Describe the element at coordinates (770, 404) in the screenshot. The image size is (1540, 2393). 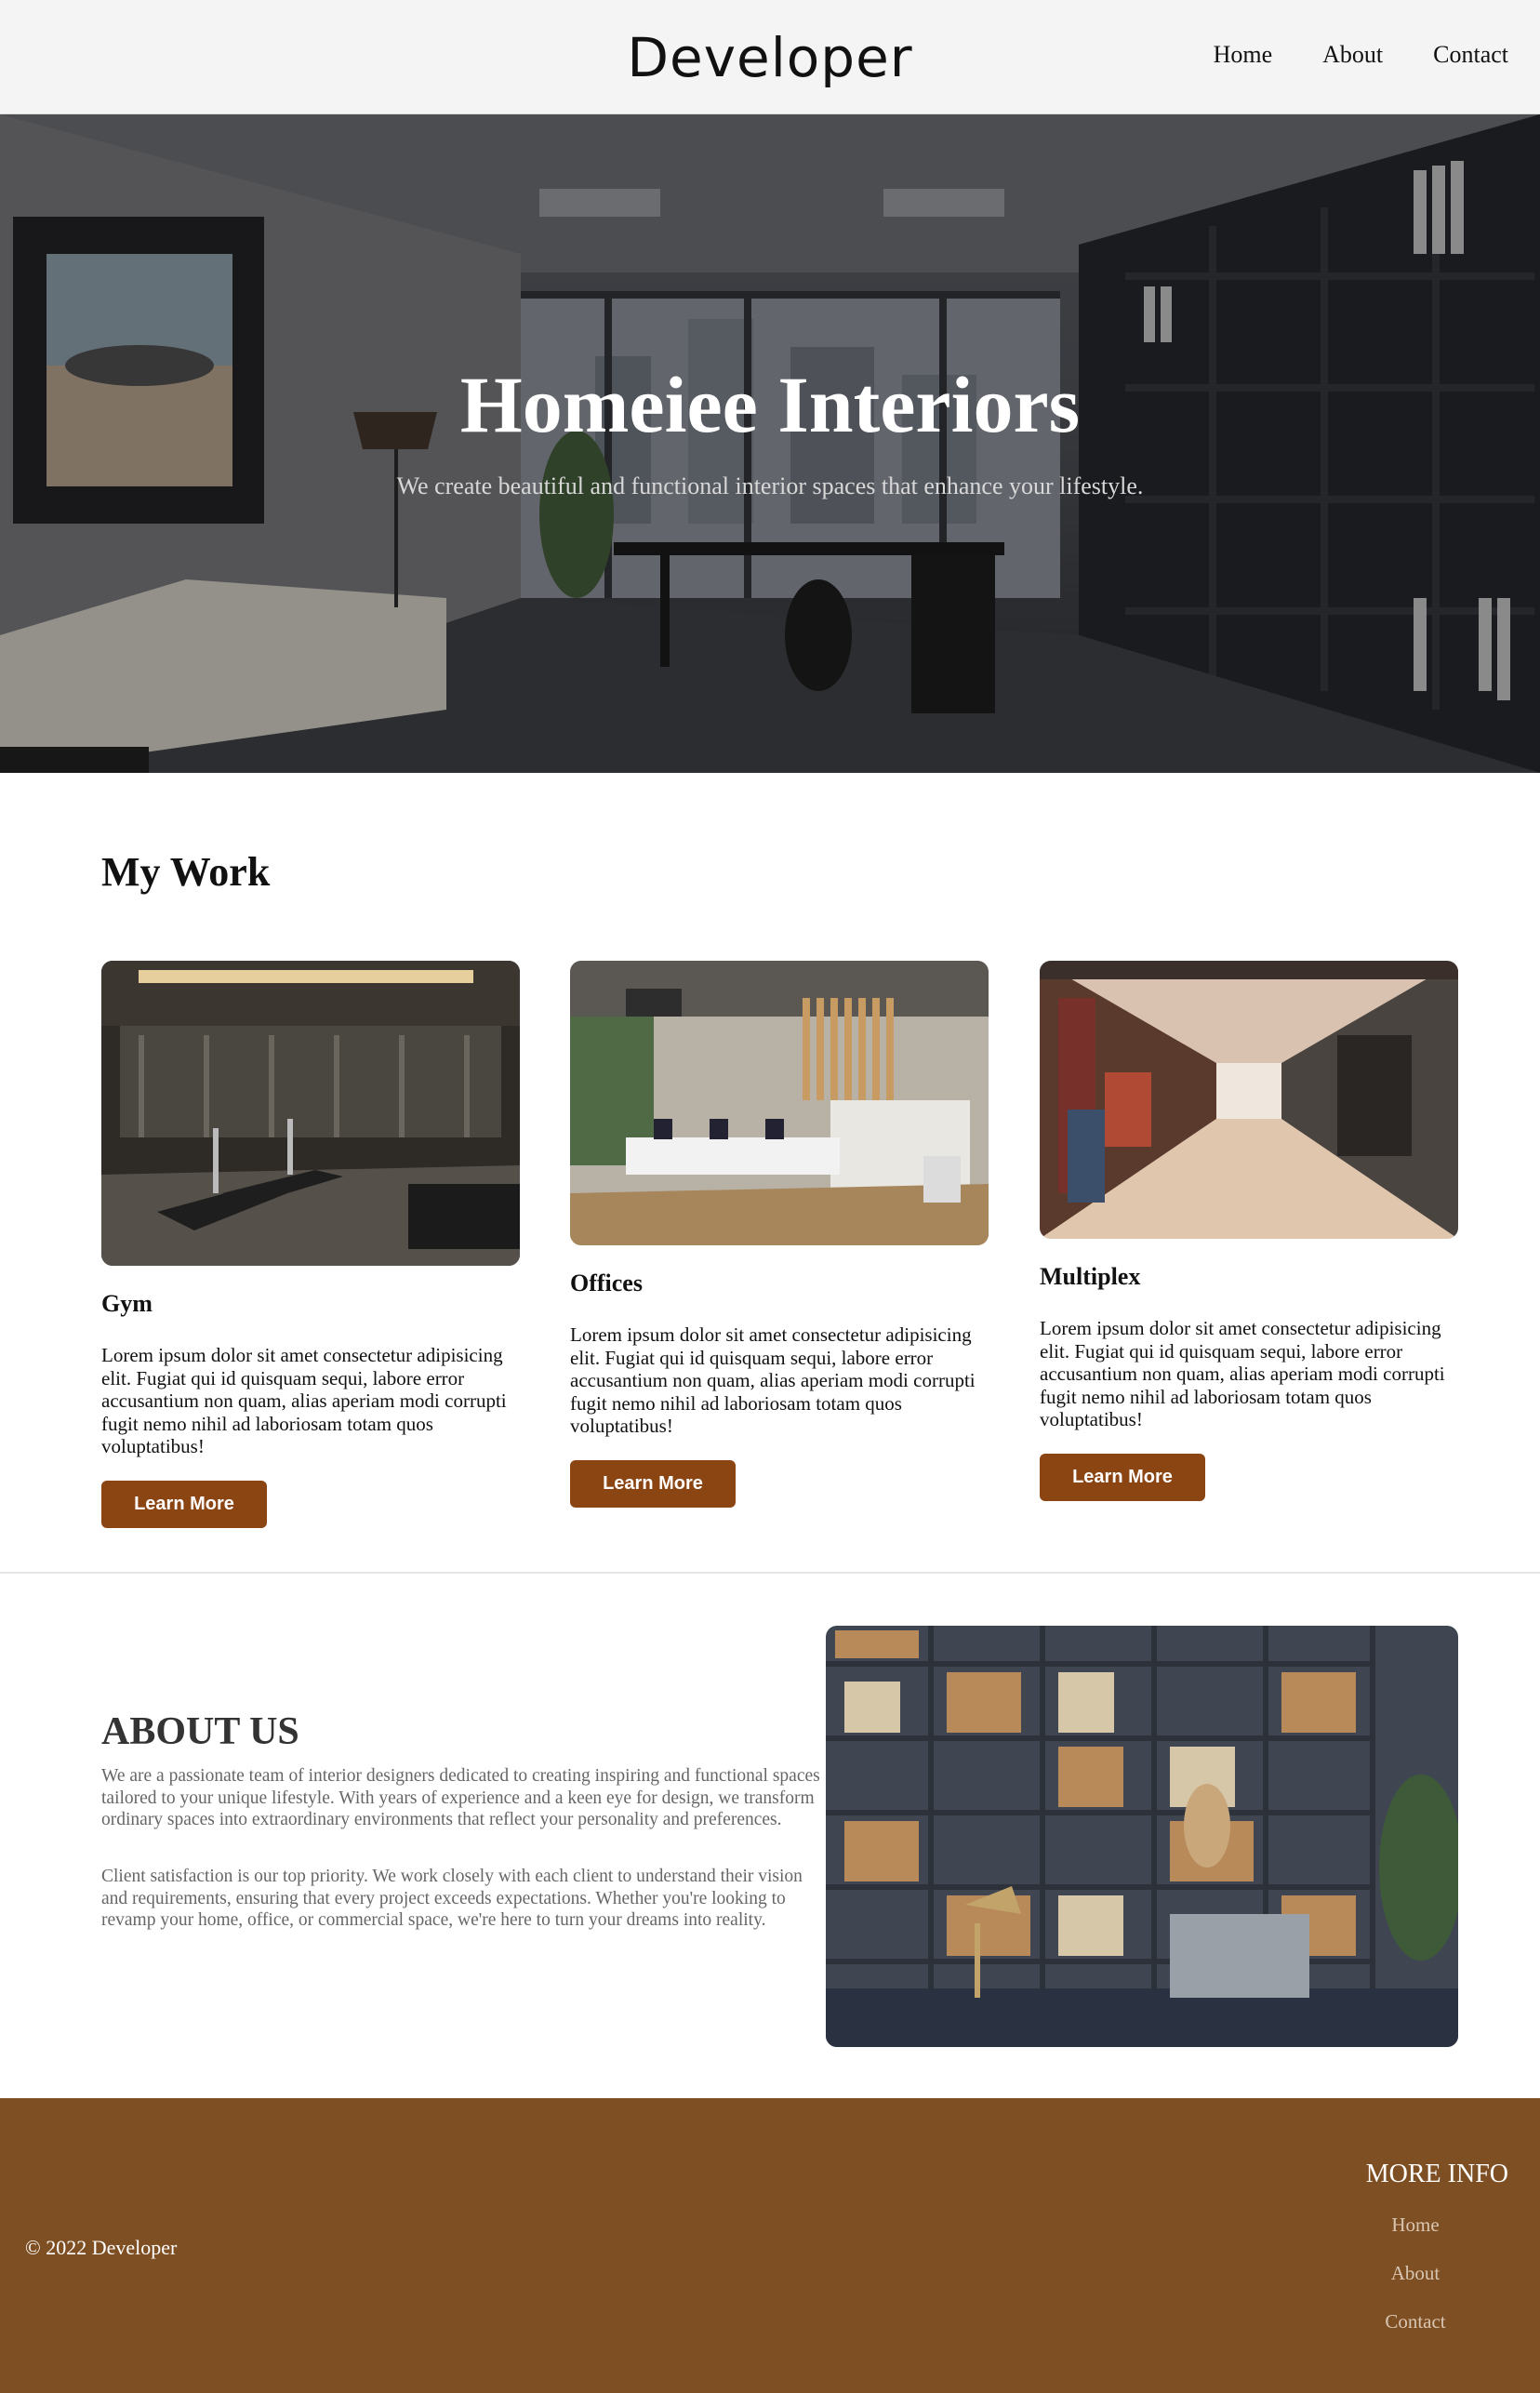
I see `hero-title: Homeiee Interiors` at that location.